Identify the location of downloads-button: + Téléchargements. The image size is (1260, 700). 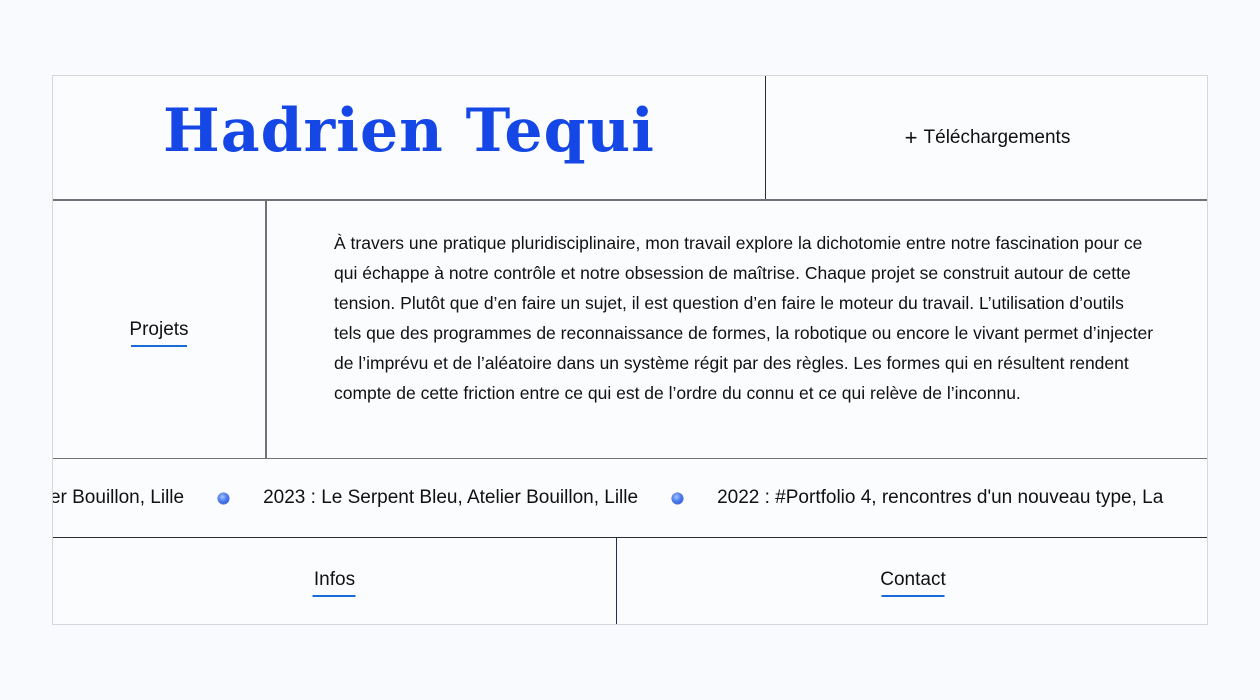
(986, 137).